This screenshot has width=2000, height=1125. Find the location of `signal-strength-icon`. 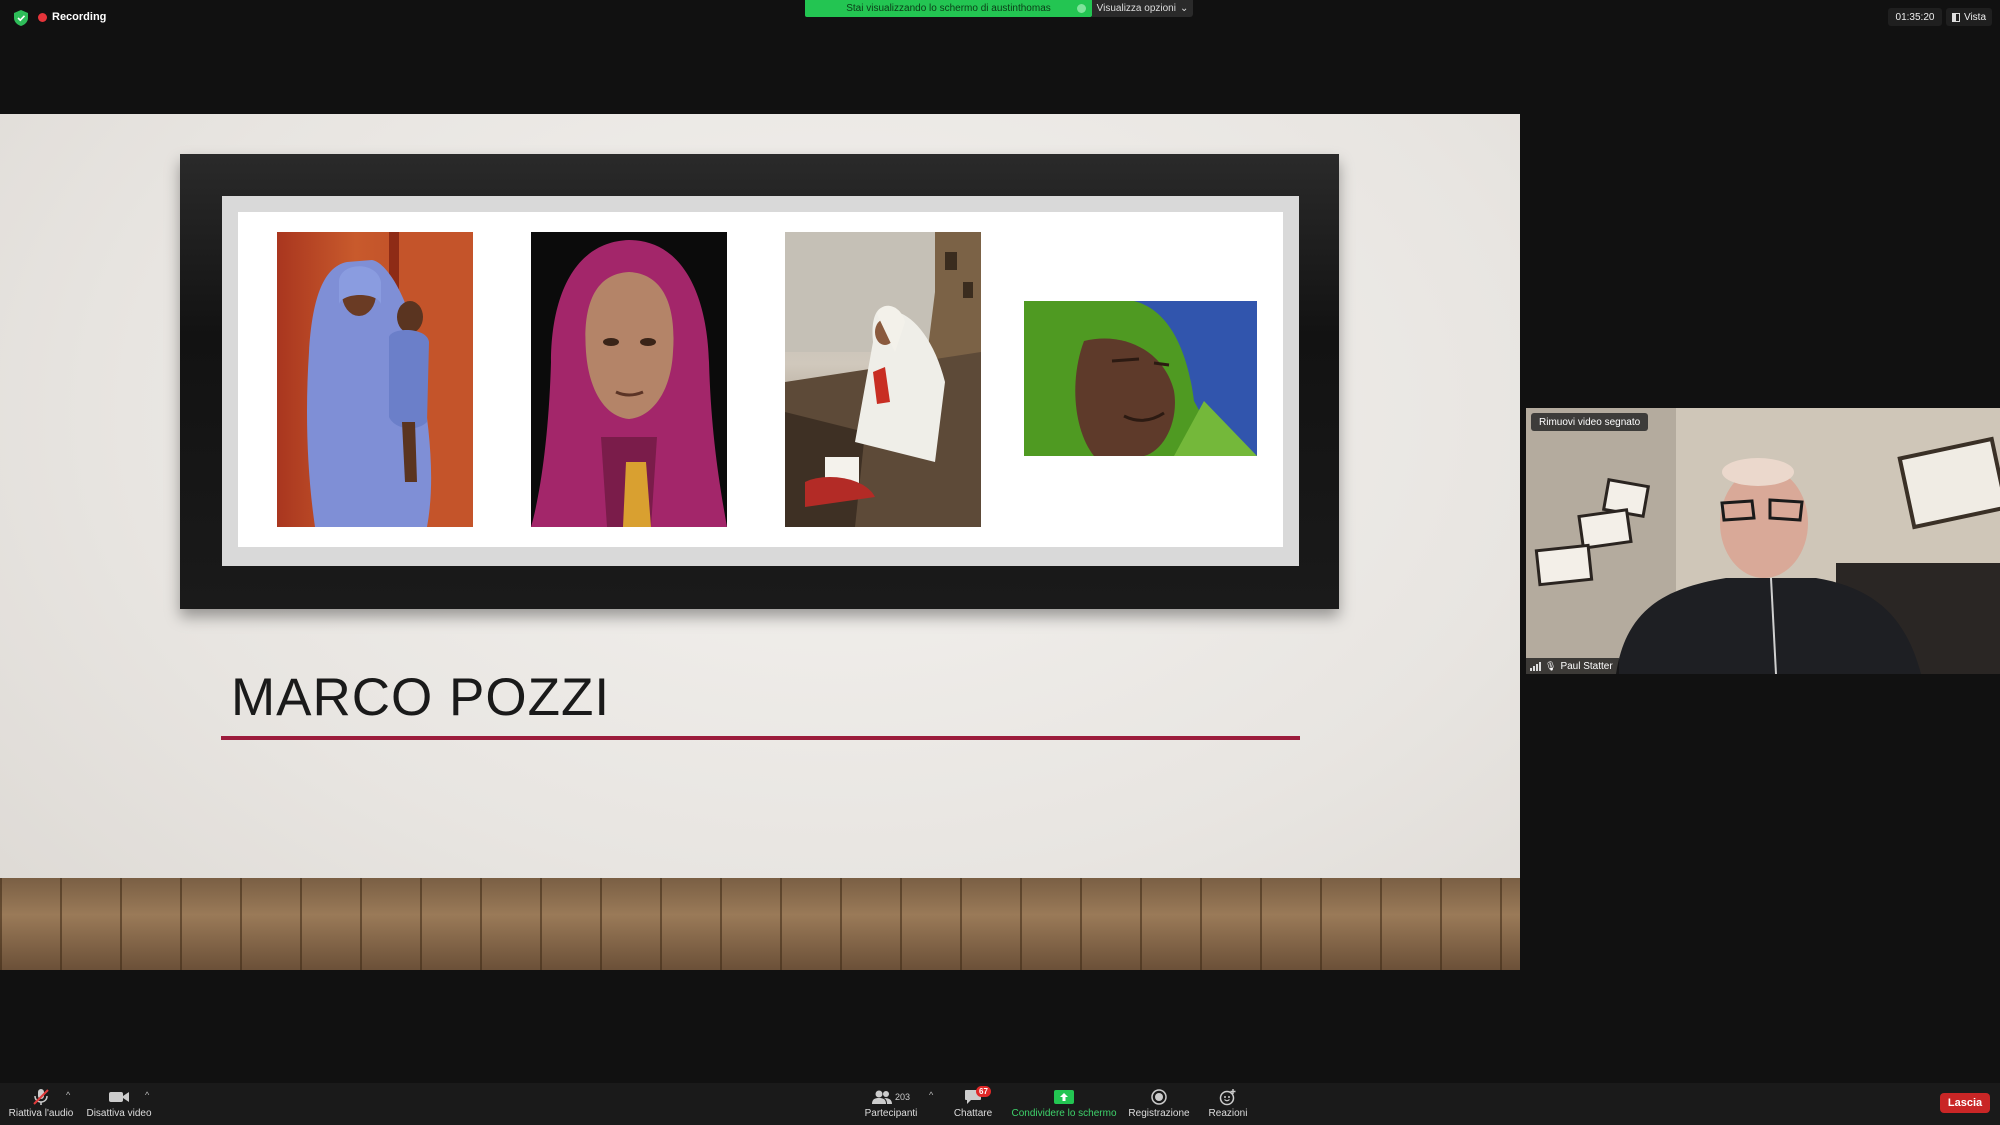

signal-strength-icon is located at coordinates (1535, 666).